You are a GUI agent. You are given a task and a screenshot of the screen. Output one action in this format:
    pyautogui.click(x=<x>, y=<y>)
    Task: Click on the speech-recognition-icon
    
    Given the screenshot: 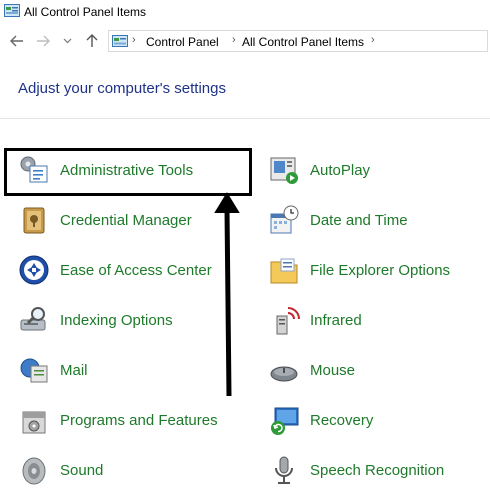 What is the action you would take?
    pyautogui.click(x=284, y=470)
    